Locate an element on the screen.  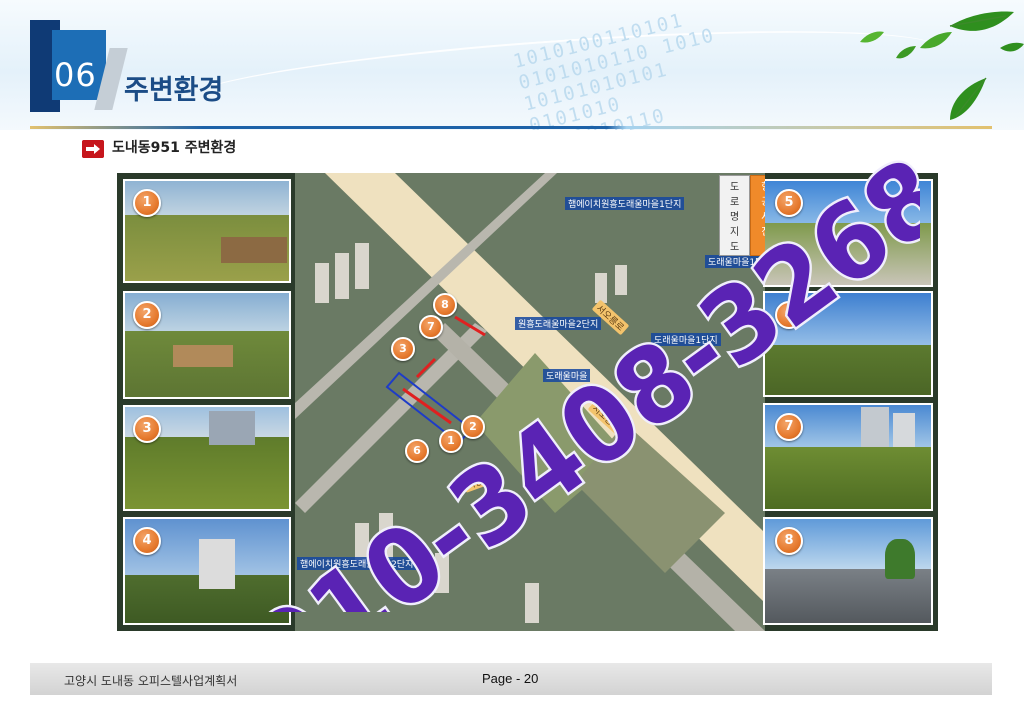
leaf-decoration-icon is located at coordinates (942, 65).